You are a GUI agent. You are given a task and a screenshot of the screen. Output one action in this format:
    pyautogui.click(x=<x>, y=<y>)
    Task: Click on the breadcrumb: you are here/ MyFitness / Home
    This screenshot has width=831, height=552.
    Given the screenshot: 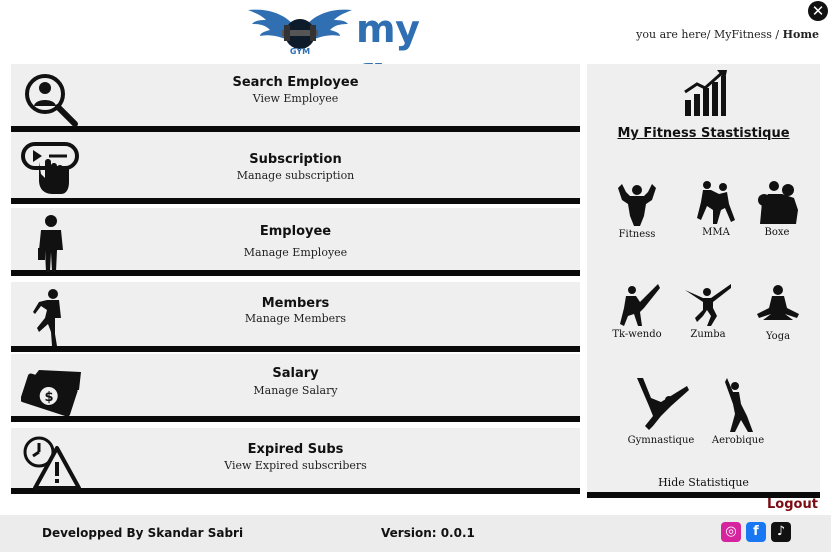 What is the action you would take?
    pyautogui.click(x=727, y=34)
    